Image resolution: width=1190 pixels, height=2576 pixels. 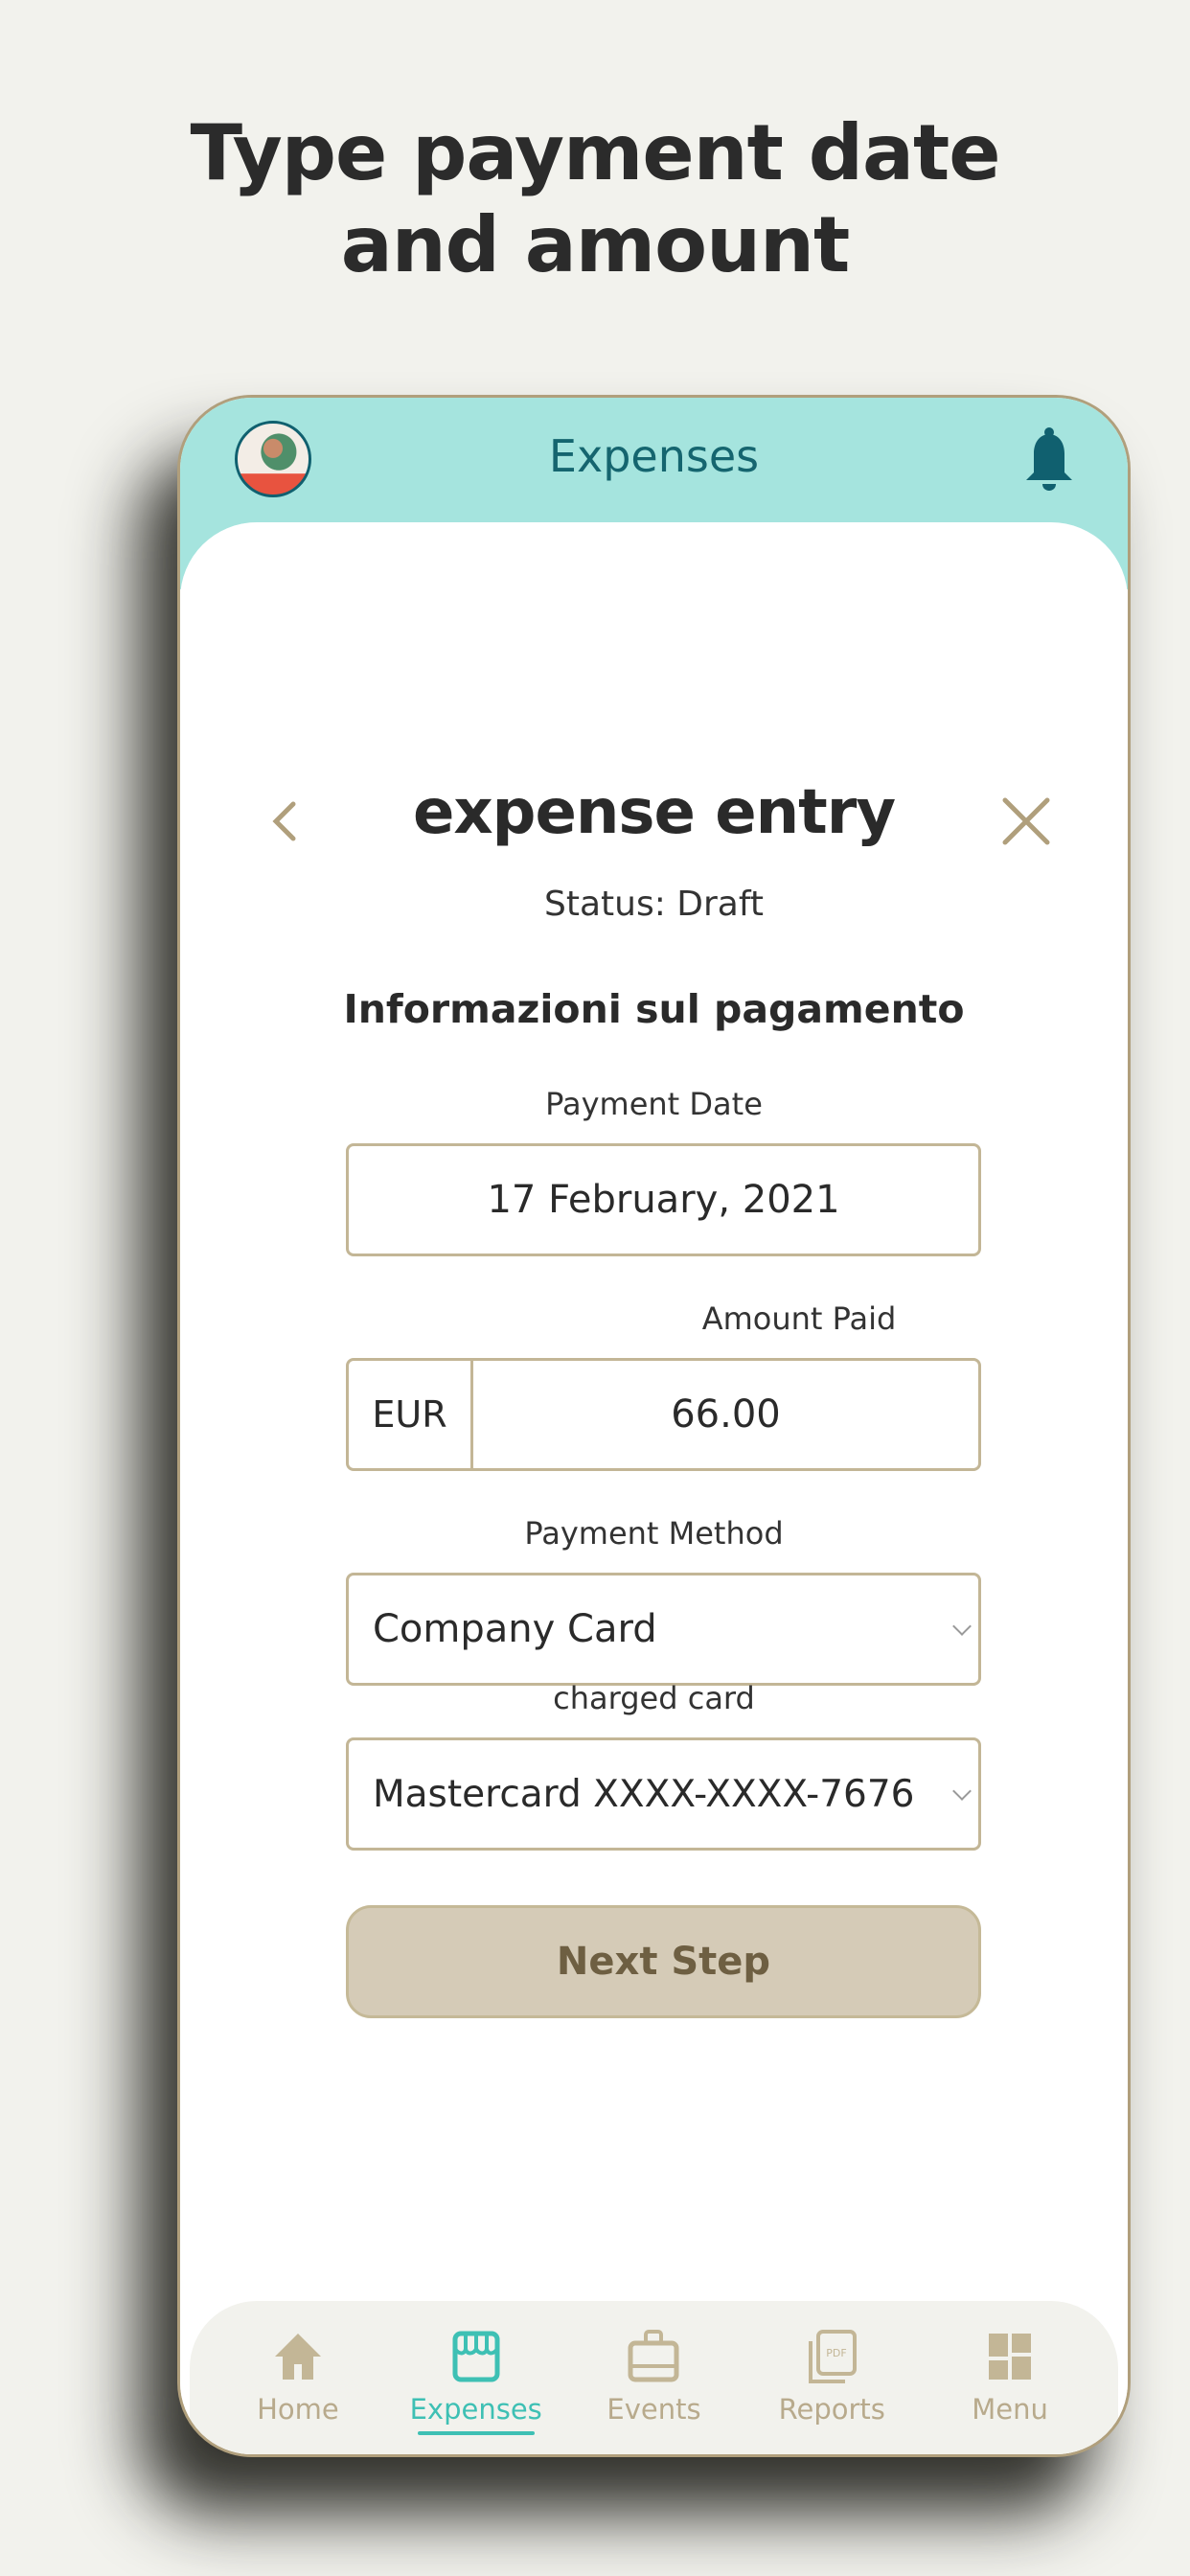 I want to click on payment-date-label: Payment Date, so click(x=654, y=1104).